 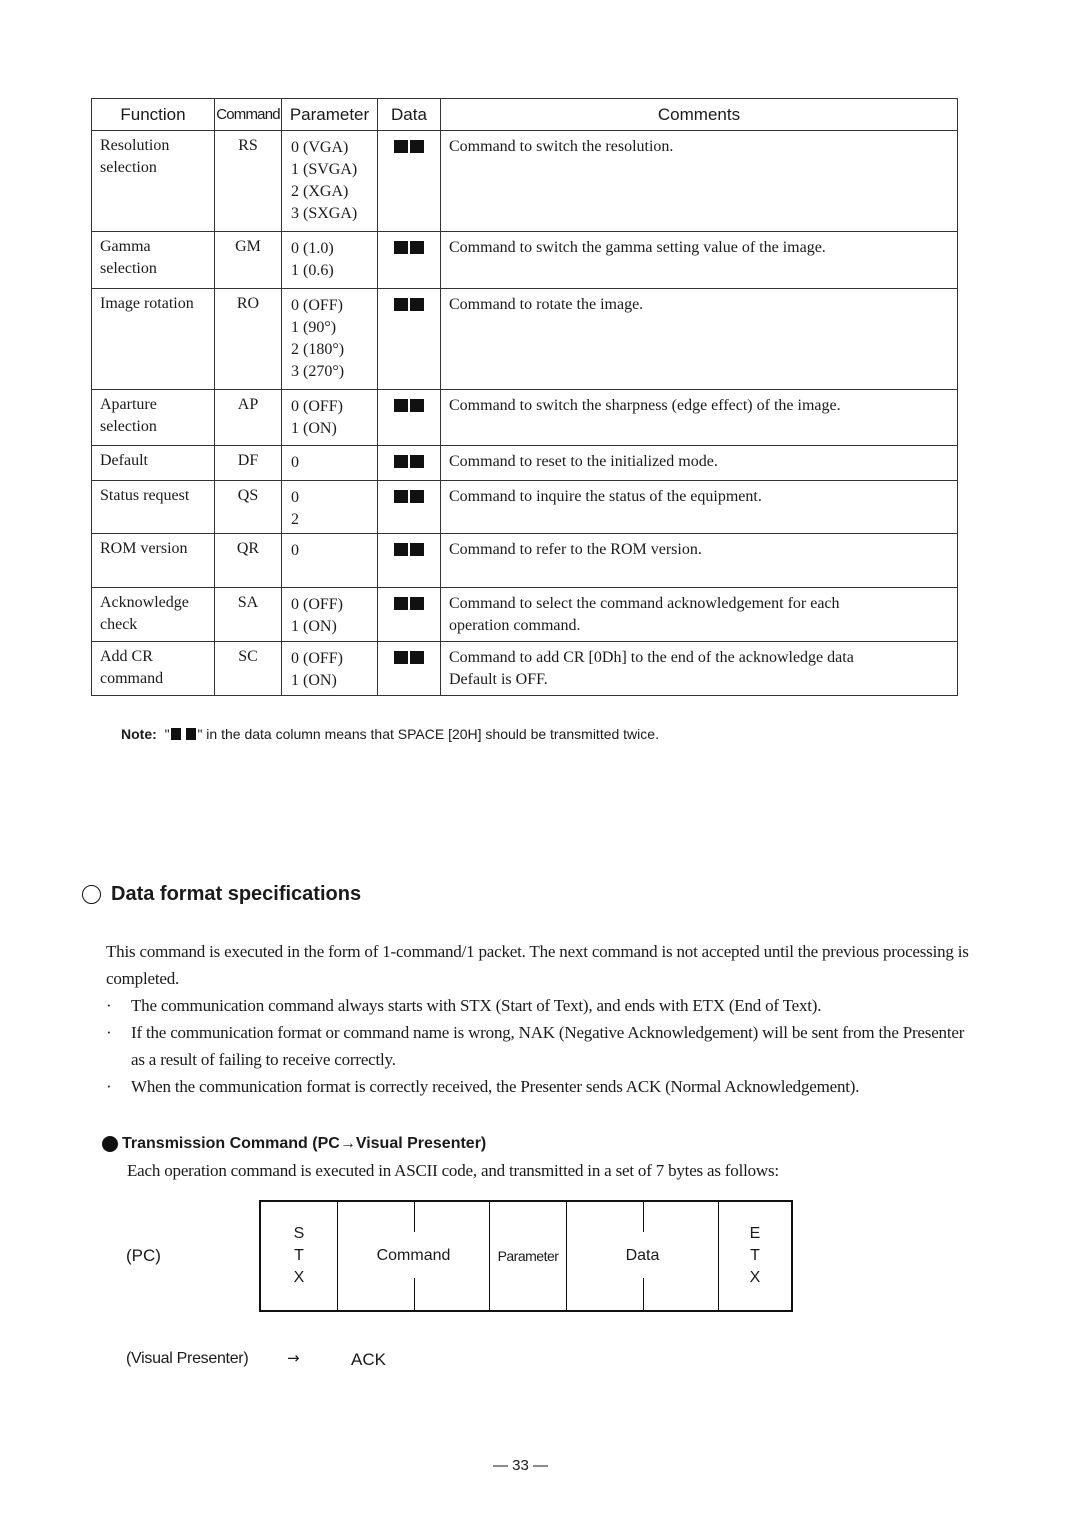 I want to click on function-cell: Image rotation, so click(x=153, y=339).